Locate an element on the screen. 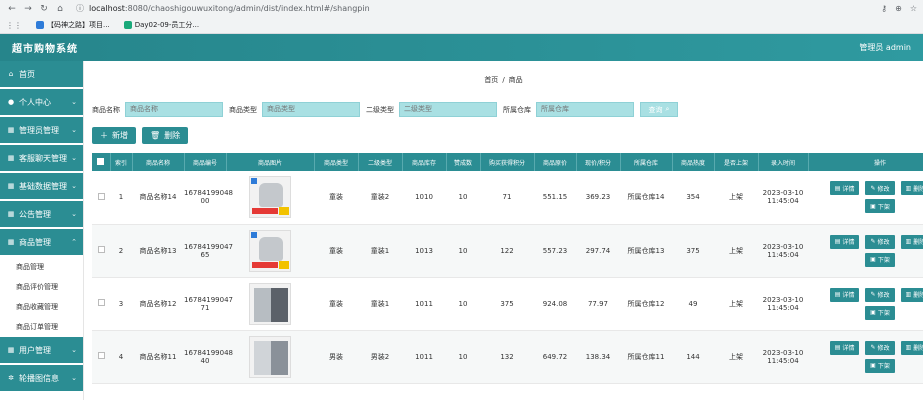 This screenshot has height=400, width=923. sidebar-item-label: 用户管理 is located at coordinates (35, 350).